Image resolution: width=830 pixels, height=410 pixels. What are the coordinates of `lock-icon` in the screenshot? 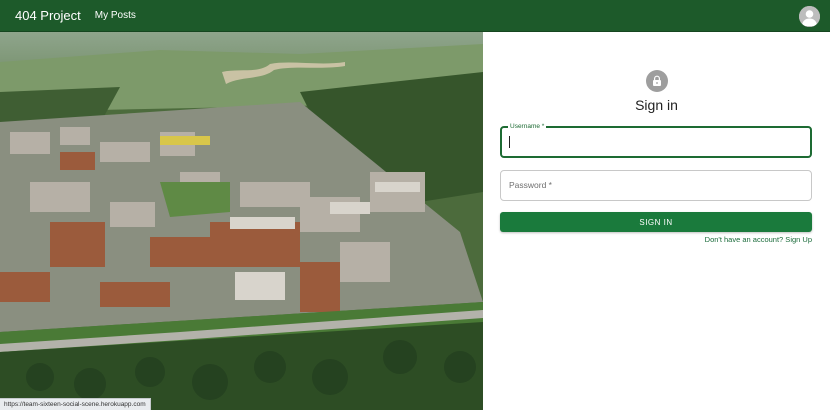 It's located at (657, 80).